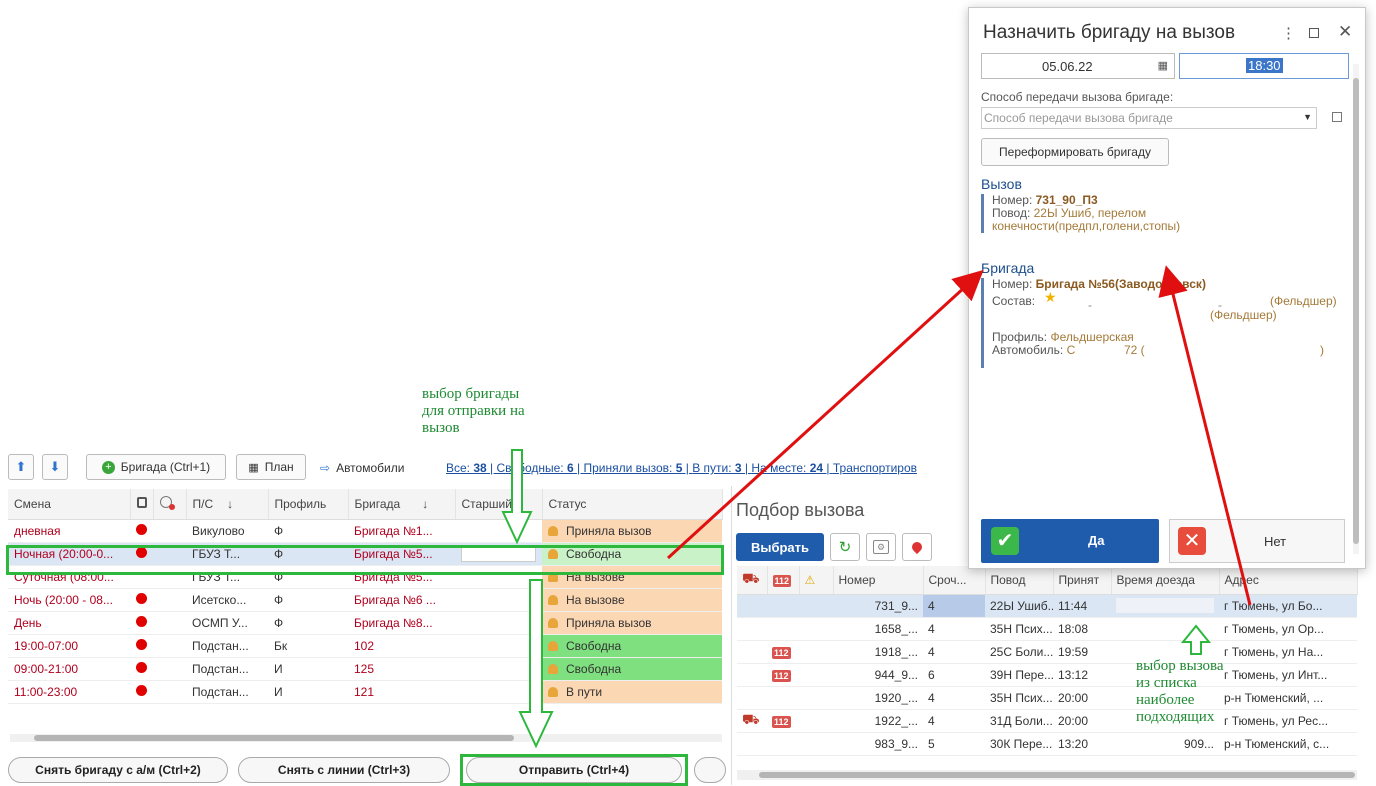 Image resolution: width=1376 pixels, height=786 pixels. Describe the element at coordinates (1057, 775) in the screenshot. I see `calls-scrollbar-thumb` at that location.